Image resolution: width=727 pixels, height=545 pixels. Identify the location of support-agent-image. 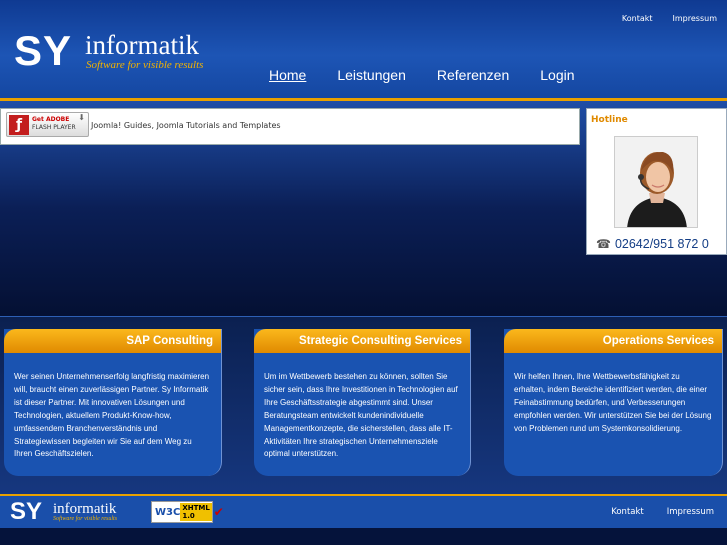
(656, 182).